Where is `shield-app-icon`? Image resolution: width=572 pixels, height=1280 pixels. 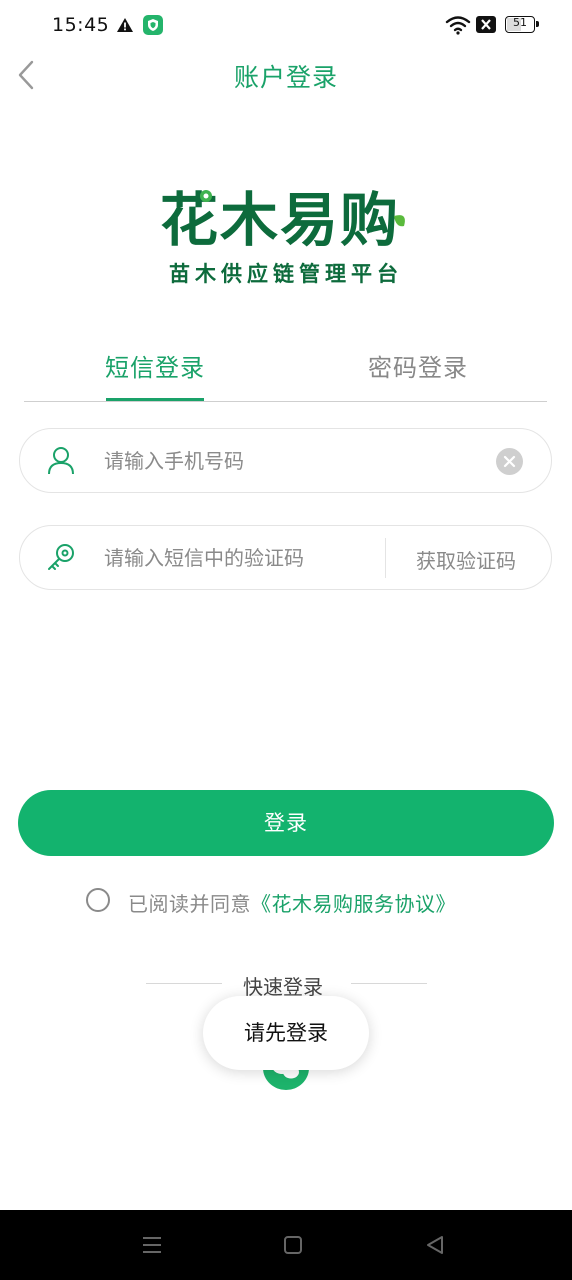 shield-app-icon is located at coordinates (153, 25).